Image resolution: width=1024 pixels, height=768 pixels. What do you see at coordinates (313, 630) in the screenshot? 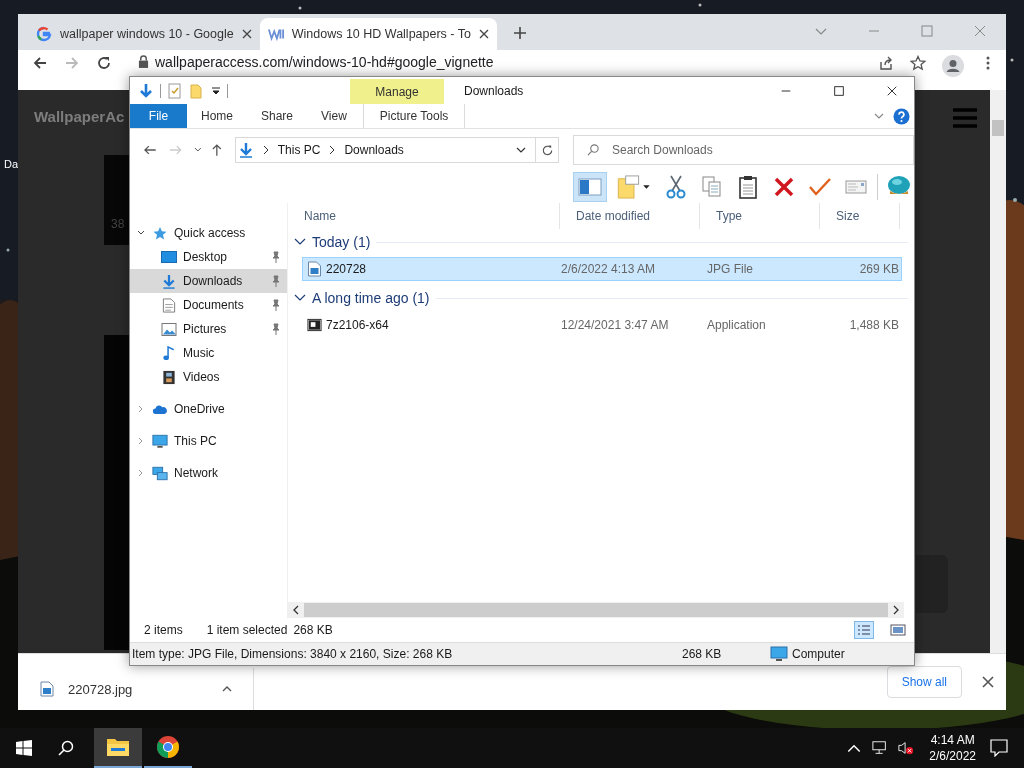
I see `selection-size: 268 KB` at bounding box center [313, 630].